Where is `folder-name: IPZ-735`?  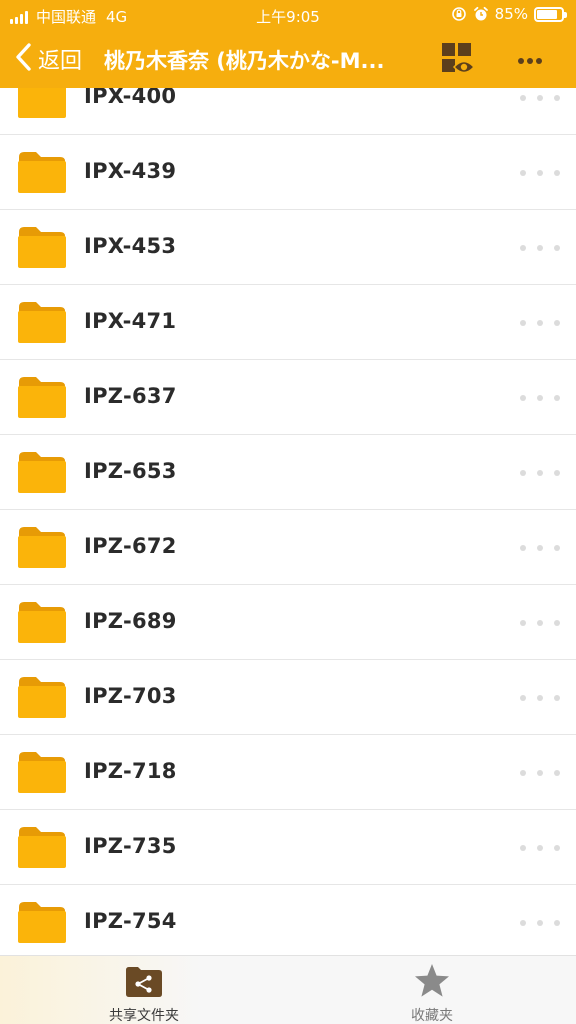 folder-name: IPZ-735 is located at coordinates (130, 846).